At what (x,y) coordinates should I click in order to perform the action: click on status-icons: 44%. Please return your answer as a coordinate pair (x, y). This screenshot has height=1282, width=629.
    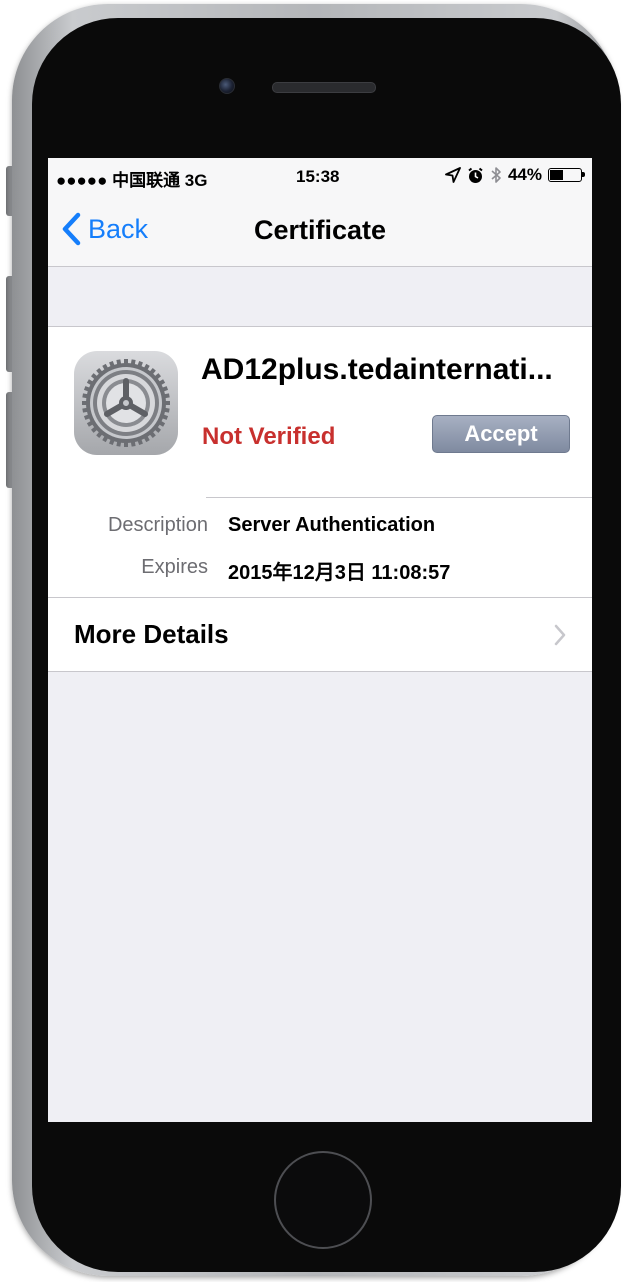
    Looking at the image, I should click on (515, 175).